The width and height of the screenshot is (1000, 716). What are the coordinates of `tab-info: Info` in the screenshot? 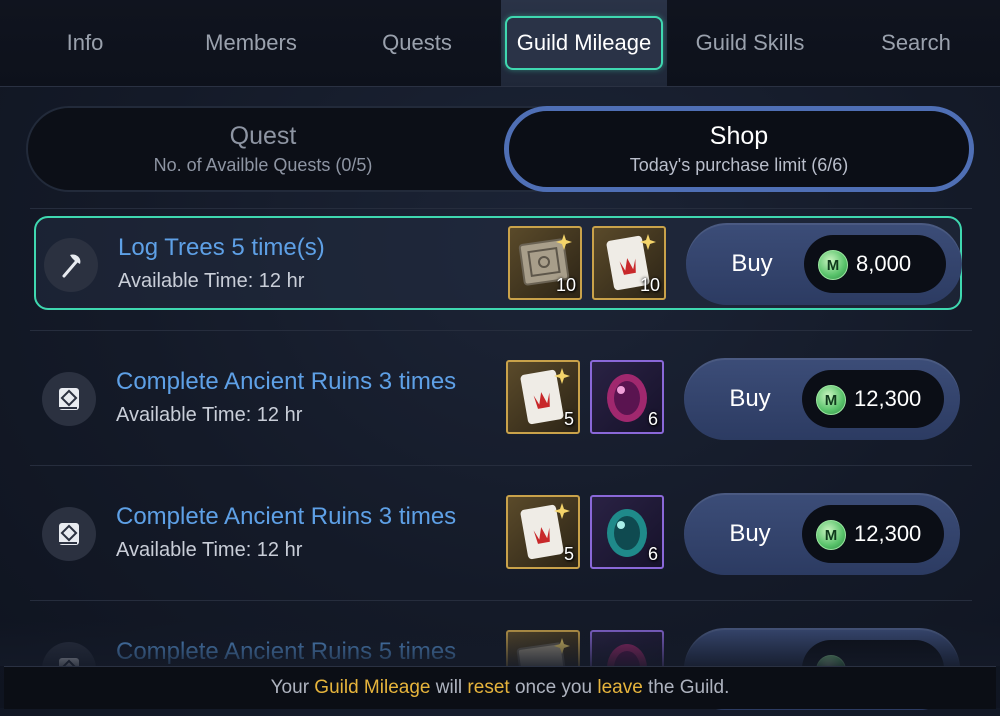 It's located at (85, 43).